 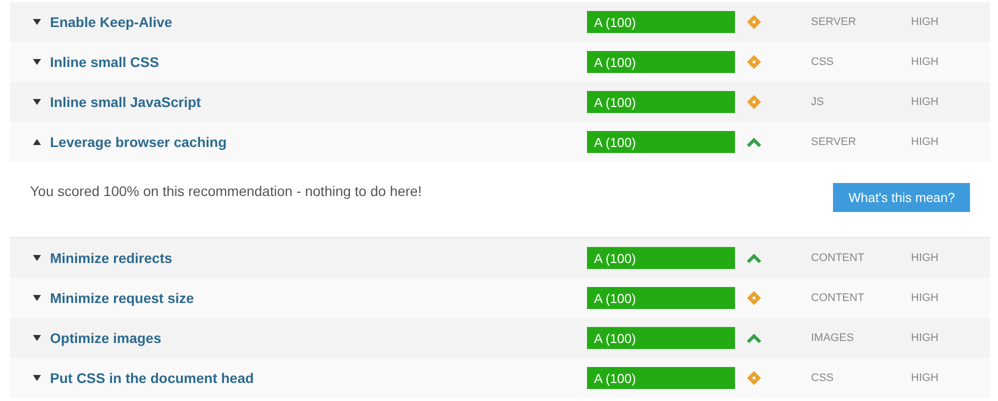 I want to click on rule-type: JS, so click(x=818, y=102).